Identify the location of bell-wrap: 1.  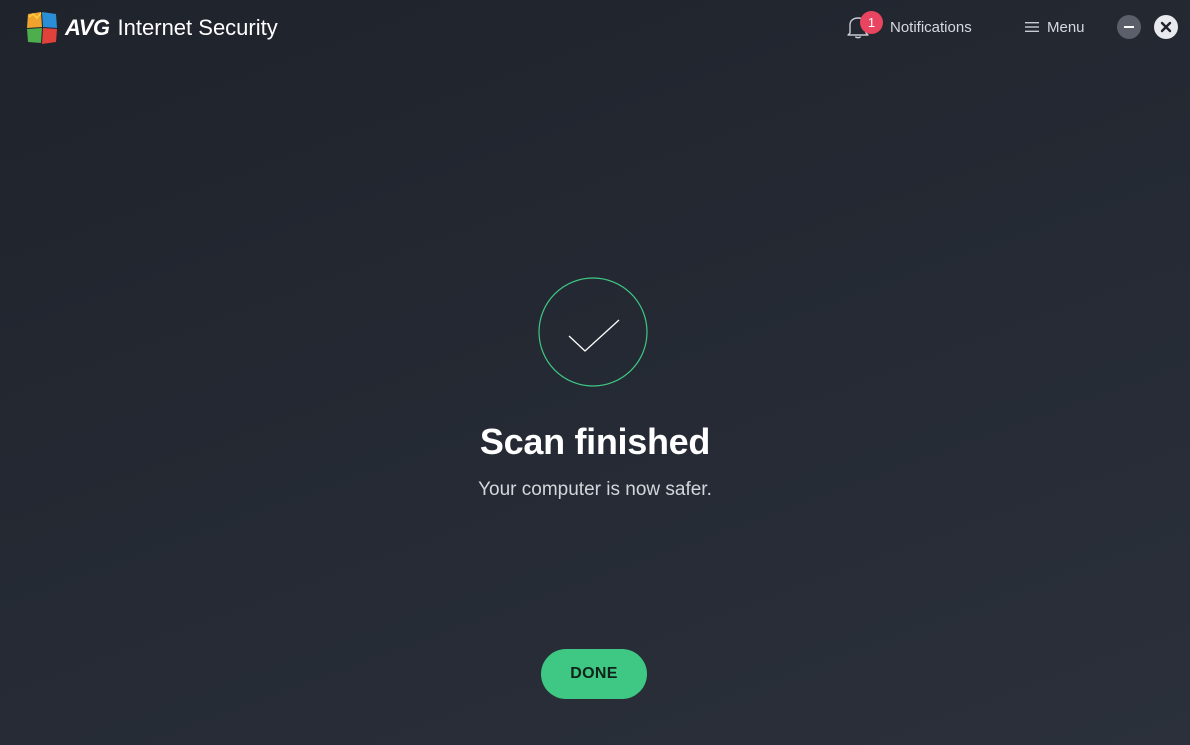
(864, 25).